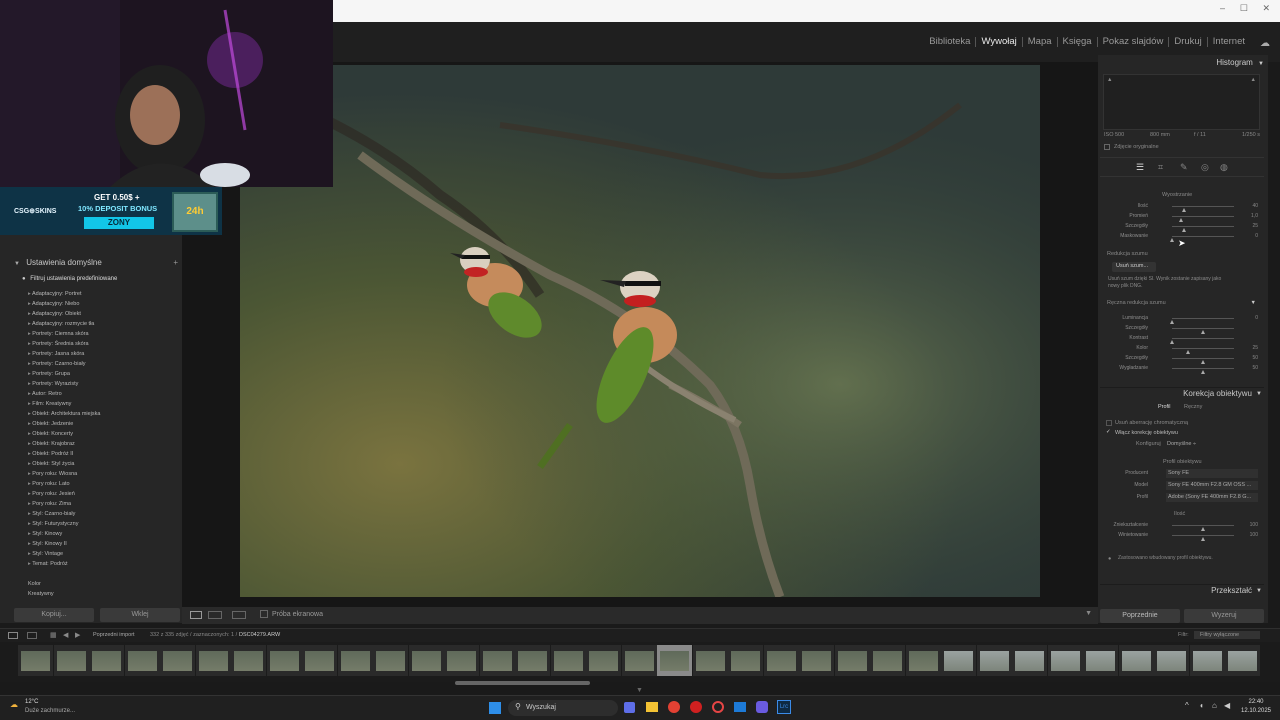 This screenshot has height=720, width=1280. Describe the element at coordinates (1172, 240) in the screenshot. I see `slider-knob` at that location.